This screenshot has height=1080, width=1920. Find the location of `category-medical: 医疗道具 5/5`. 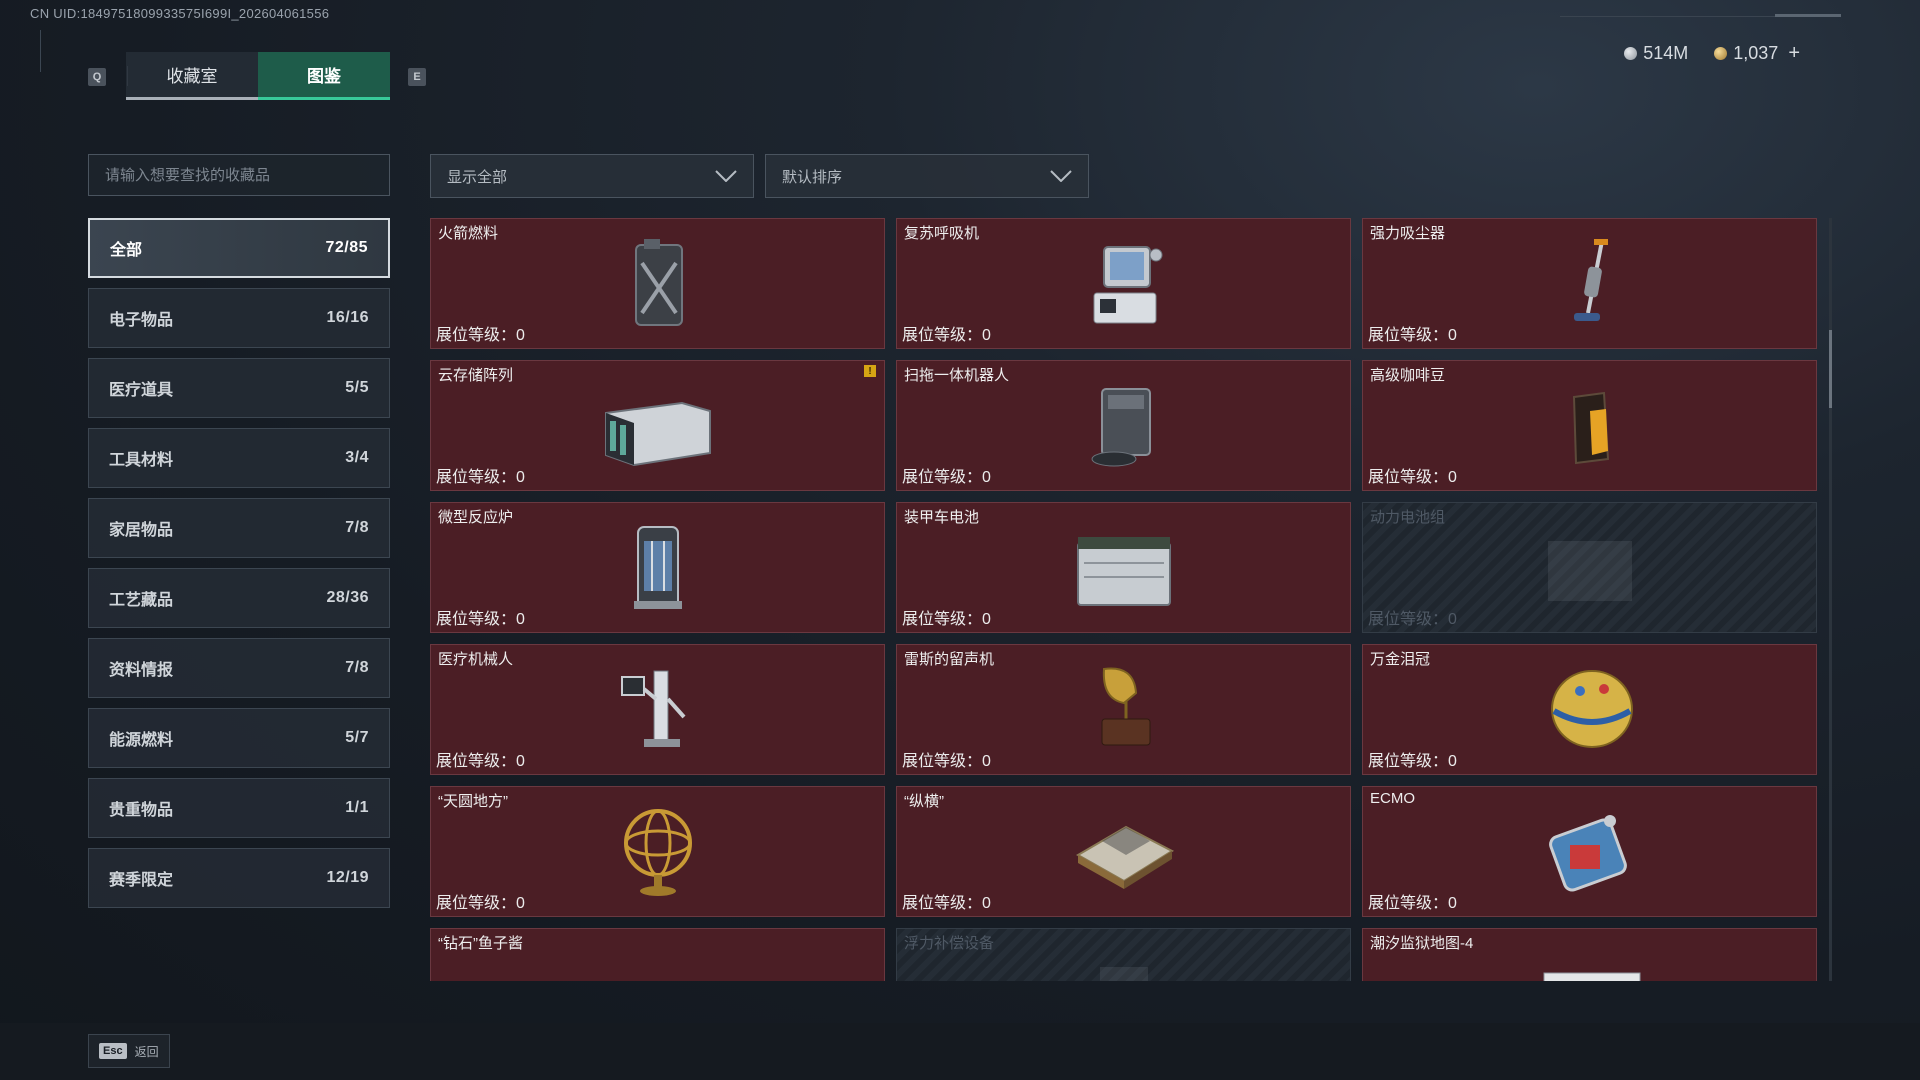

category-medical: 医疗道具 5/5 is located at coordinates (239, 388).